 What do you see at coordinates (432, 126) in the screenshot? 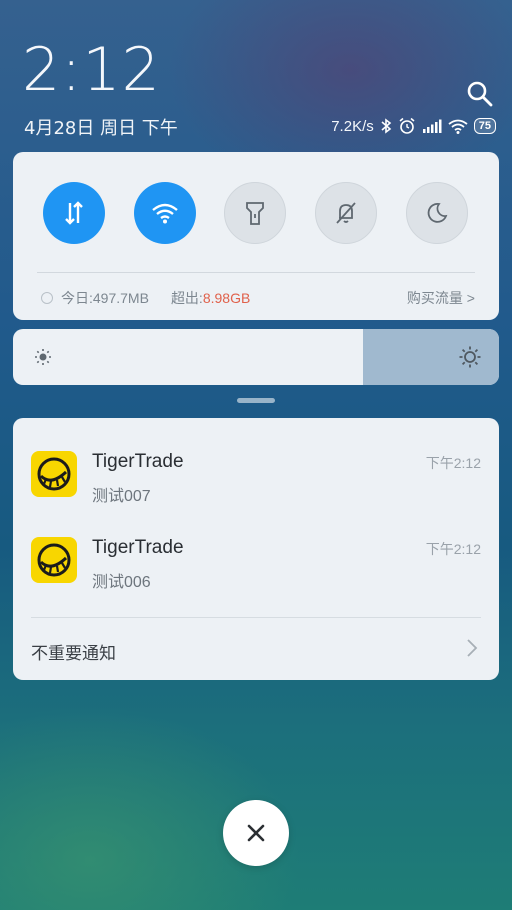
I see `signal-icon` at bounding box center [432, 126].